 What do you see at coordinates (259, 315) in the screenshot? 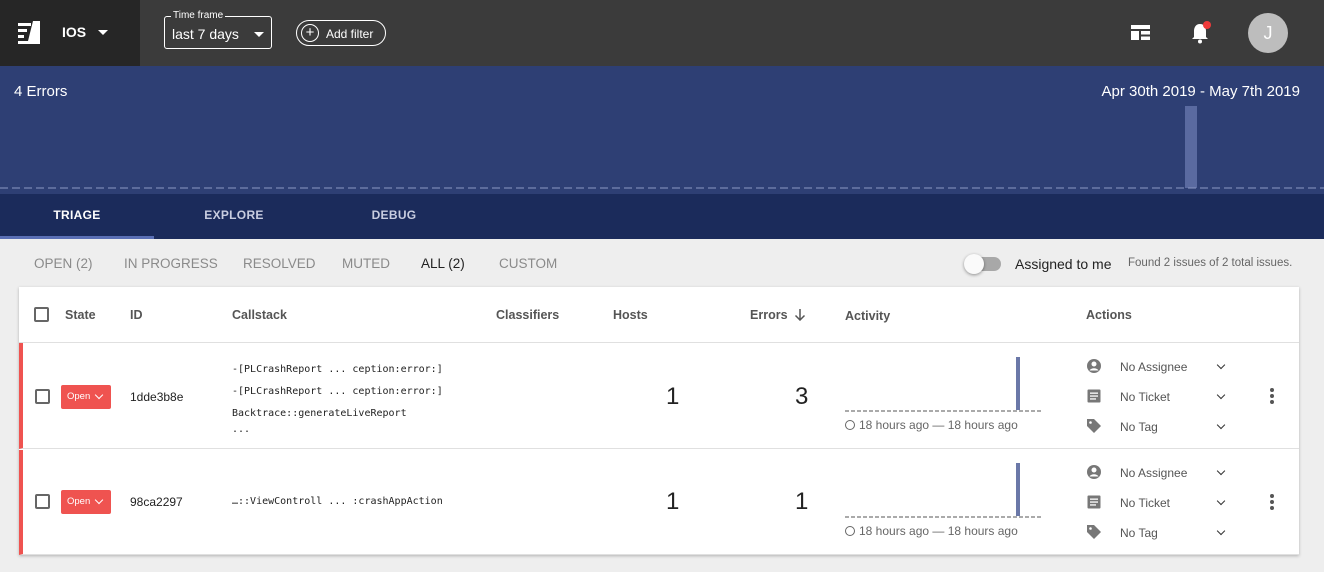
I see `column-callstack: Callstack` at bounding box center [259, 315].